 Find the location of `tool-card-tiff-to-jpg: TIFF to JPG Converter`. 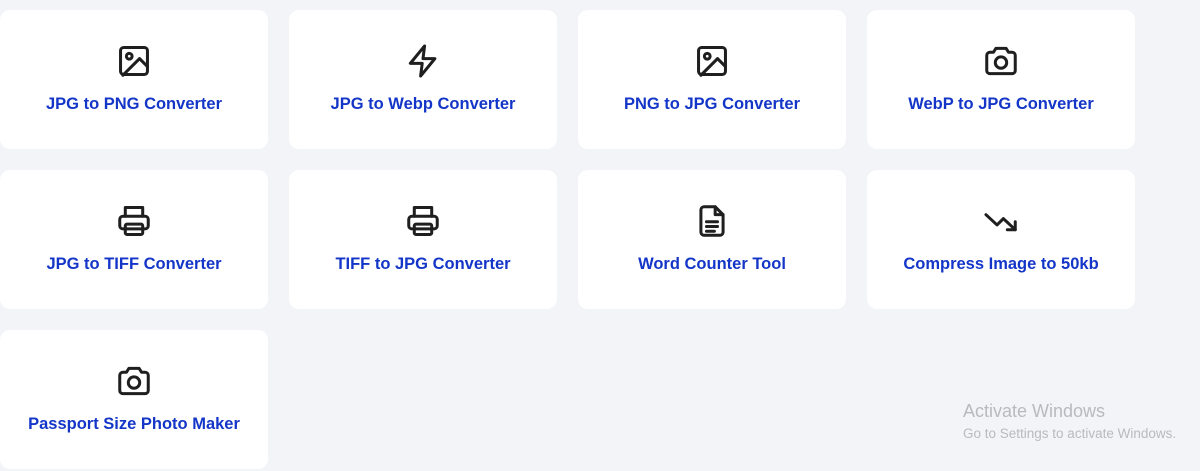

tool-card-tiff-to-jpg: TIFF to JPG Converter is located at coordinates (423, 239).